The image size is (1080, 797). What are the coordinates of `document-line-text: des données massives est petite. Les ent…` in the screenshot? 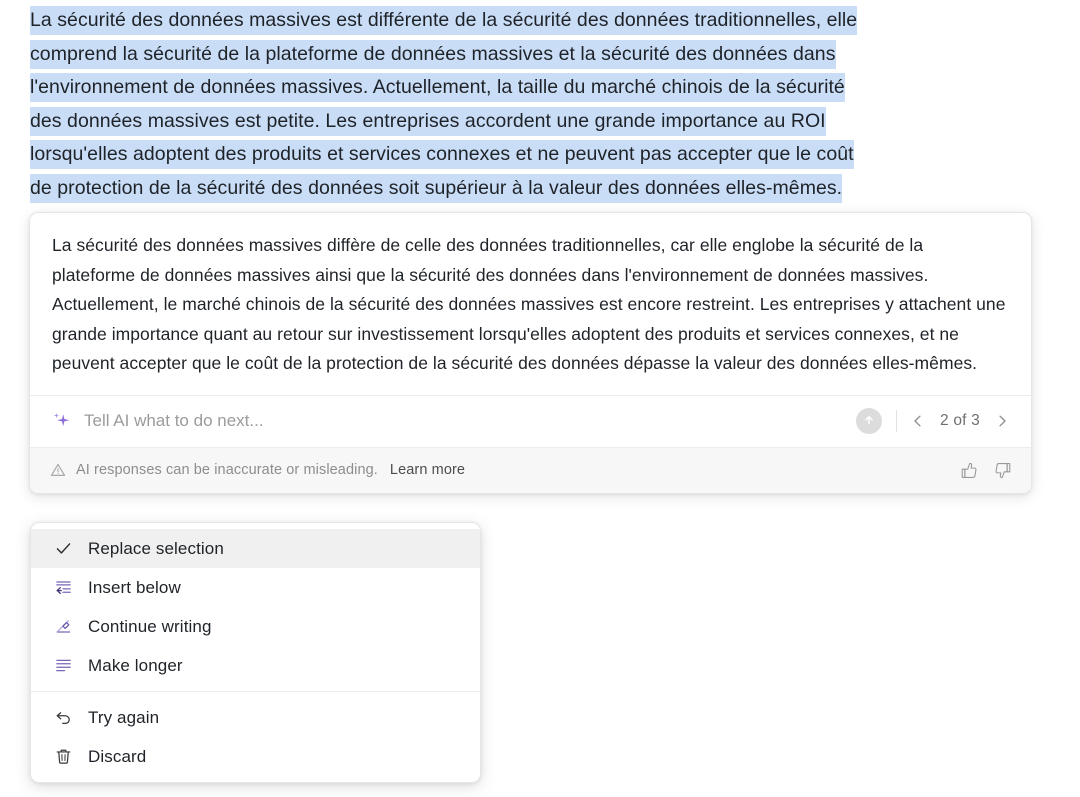 It's located at (428, 121).